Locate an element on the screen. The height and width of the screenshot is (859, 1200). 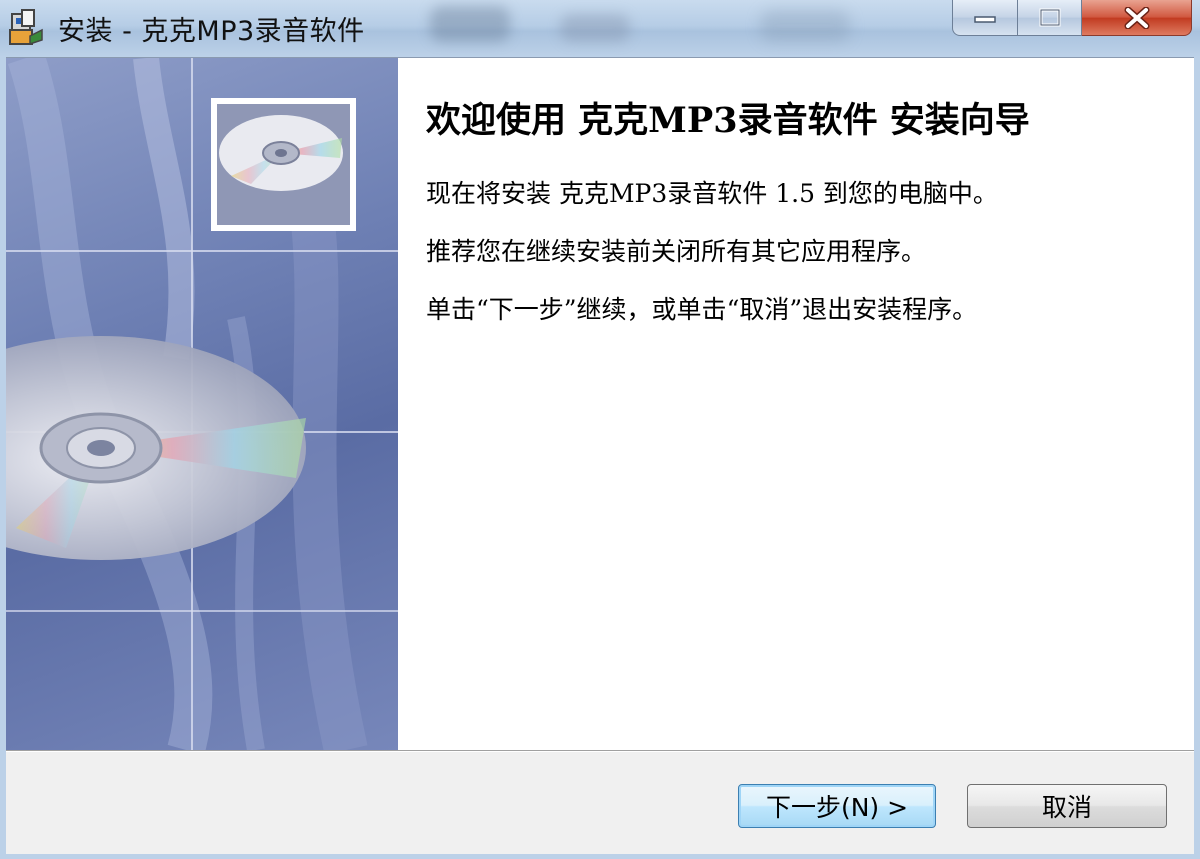
close-icon is located at coordinates (1136, 17).